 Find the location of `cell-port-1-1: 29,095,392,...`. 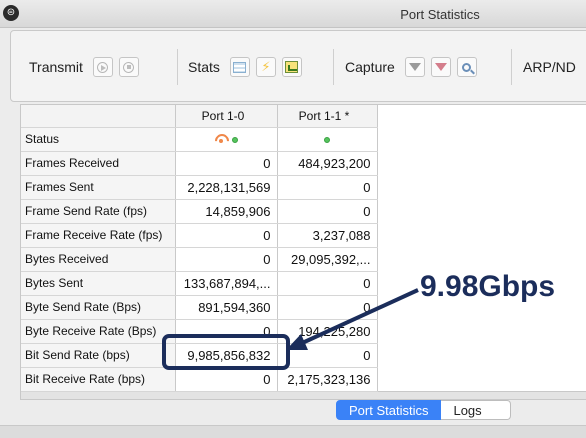

cell-port-1-1: 29,095,392,... is located at coordinates (327, 259).